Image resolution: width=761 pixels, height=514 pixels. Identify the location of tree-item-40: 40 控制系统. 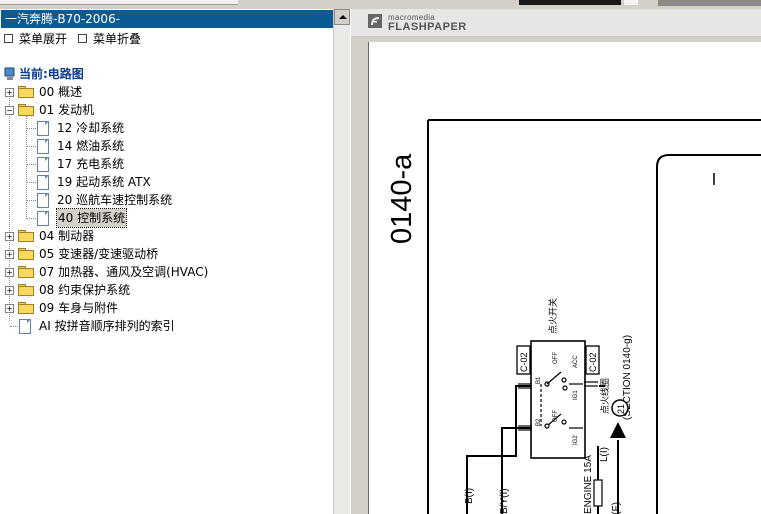
(165, 218).